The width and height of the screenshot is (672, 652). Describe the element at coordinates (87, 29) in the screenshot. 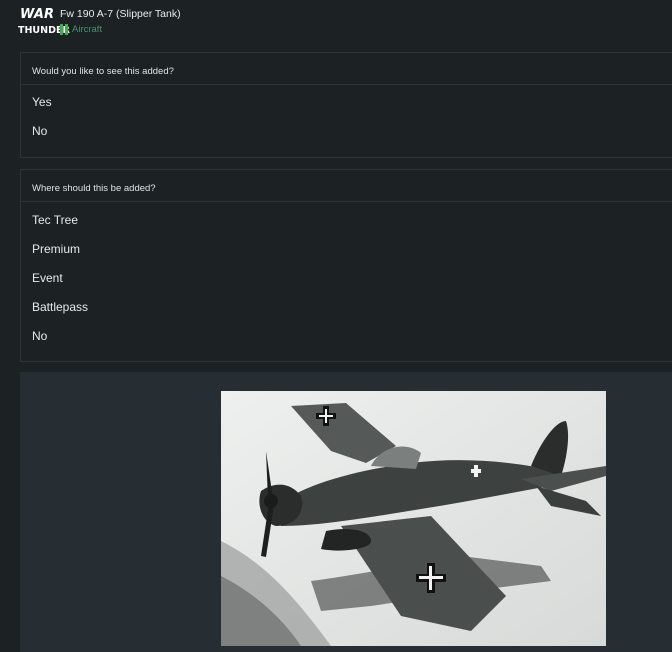

I see `category-label: Aircraft` at that location.